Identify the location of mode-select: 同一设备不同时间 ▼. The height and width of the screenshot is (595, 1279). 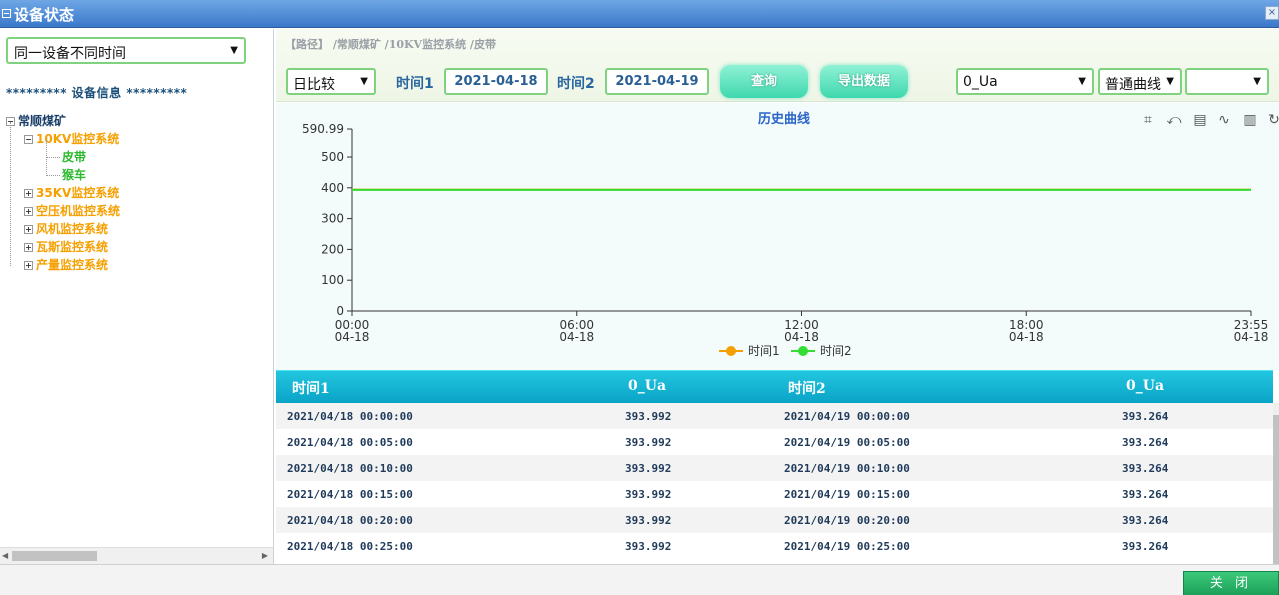
(126, 50).